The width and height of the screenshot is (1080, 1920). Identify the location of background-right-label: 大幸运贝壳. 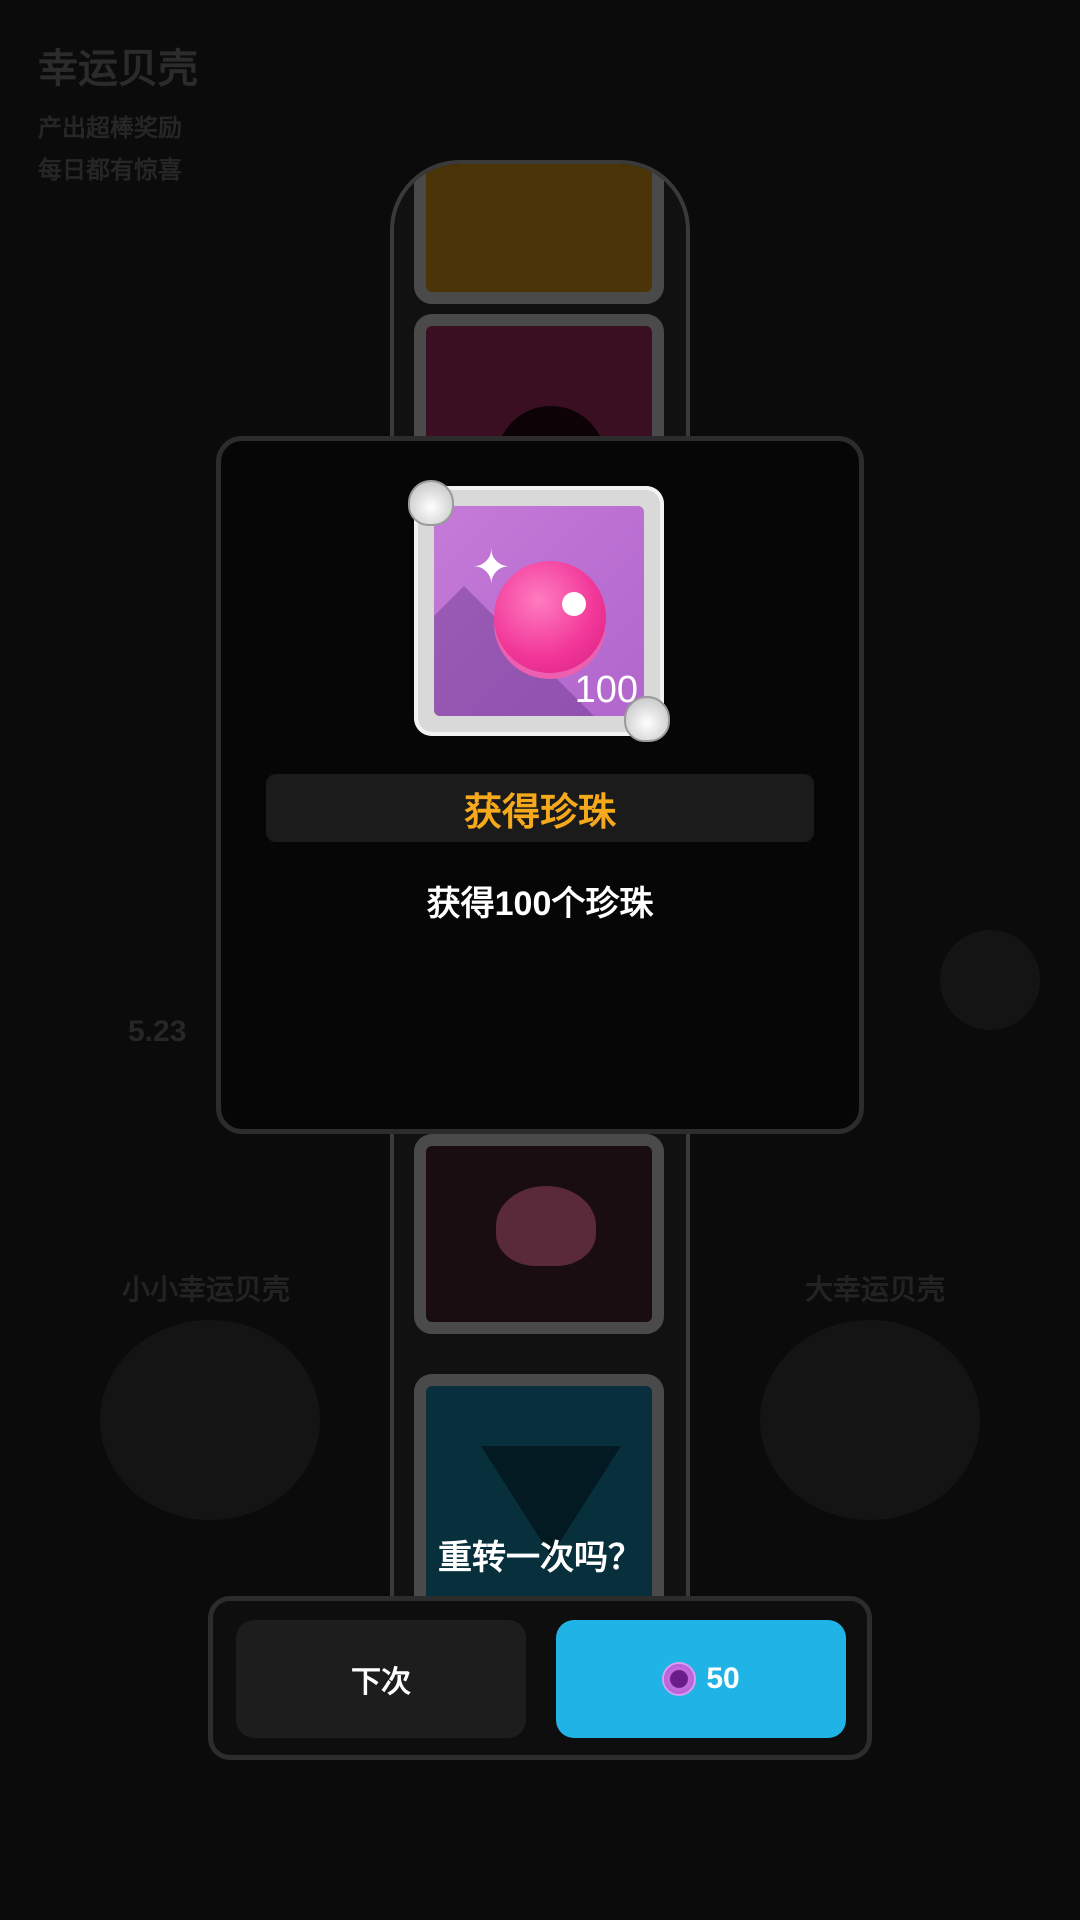
(875, 1289).